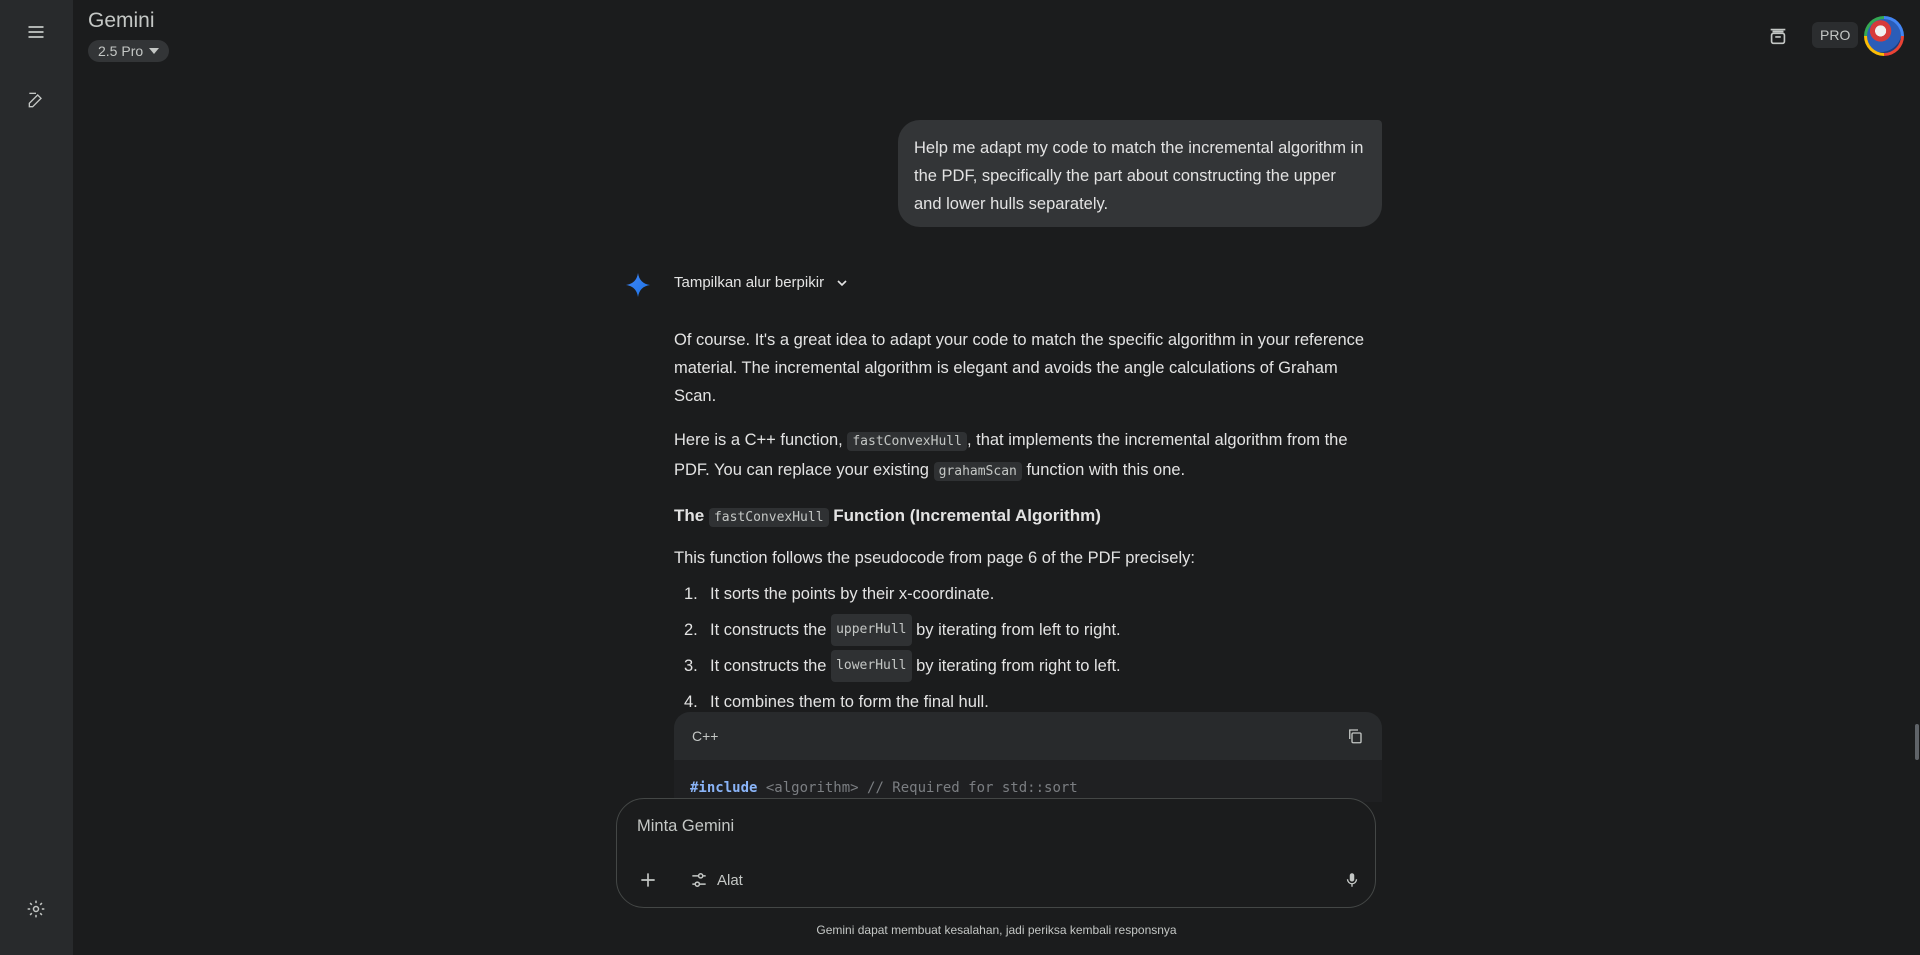 The image size is (1920, 955). What do you see at coordinates (716, 880) in the screenshot?
I see `tools-button: Alat` at bounding box center [716, 880].